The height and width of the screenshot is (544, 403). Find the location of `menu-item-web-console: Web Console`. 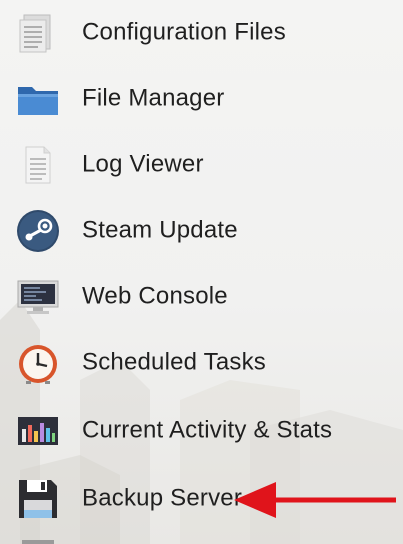

menu-item-web-console: Web Console is located at coordinates (201, 297).